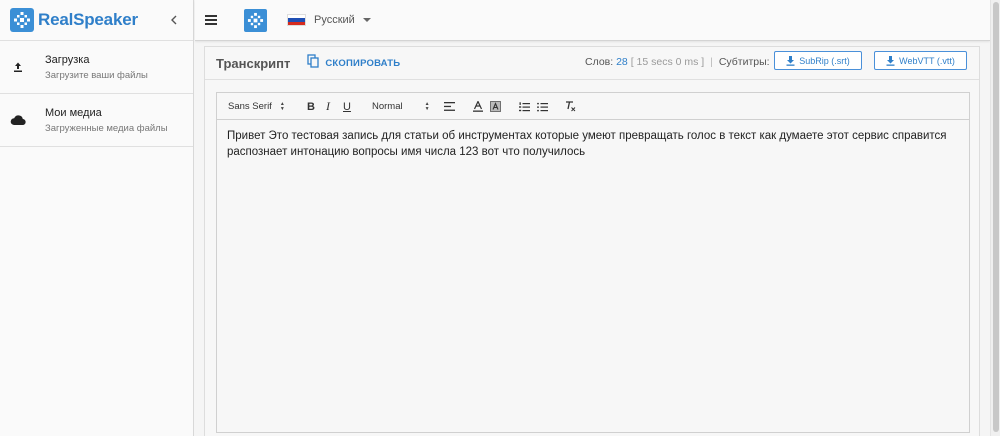  I want to click on sidebar-item-title: Загрузка, so click(67, 59).